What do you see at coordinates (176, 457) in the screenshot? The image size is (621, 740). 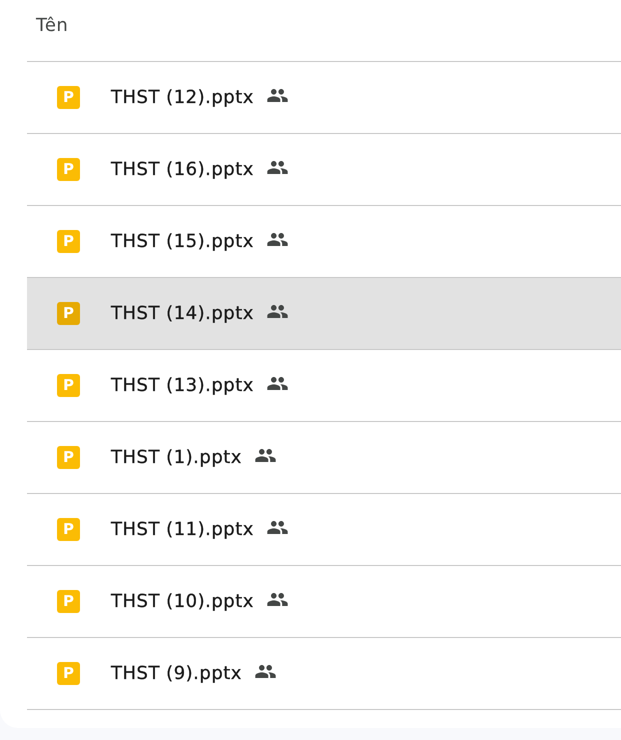 I see `file-name: THST (1).pptx` at bounding box center [176, 457].